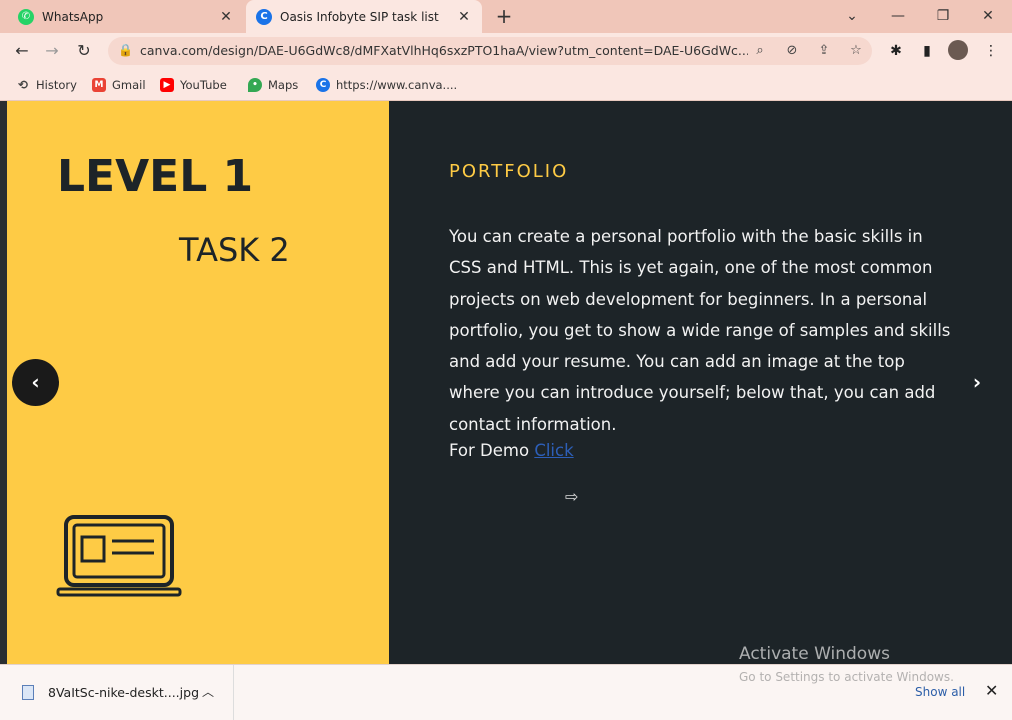 This screenshot has width=1012, height=720. What do you see at coordinates (958, 50) in the screenshot?
I see `profile-avatar` at bounding box center [958, 50].